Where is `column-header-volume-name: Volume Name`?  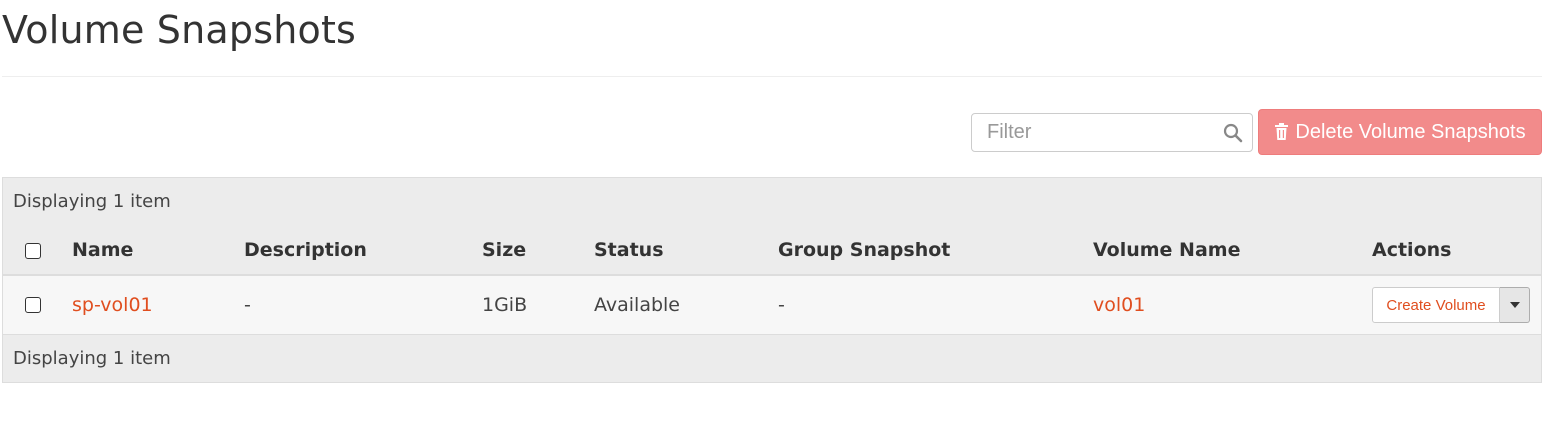
column-header-volume-name: Volume Name is located at coordinates (1166, 250).